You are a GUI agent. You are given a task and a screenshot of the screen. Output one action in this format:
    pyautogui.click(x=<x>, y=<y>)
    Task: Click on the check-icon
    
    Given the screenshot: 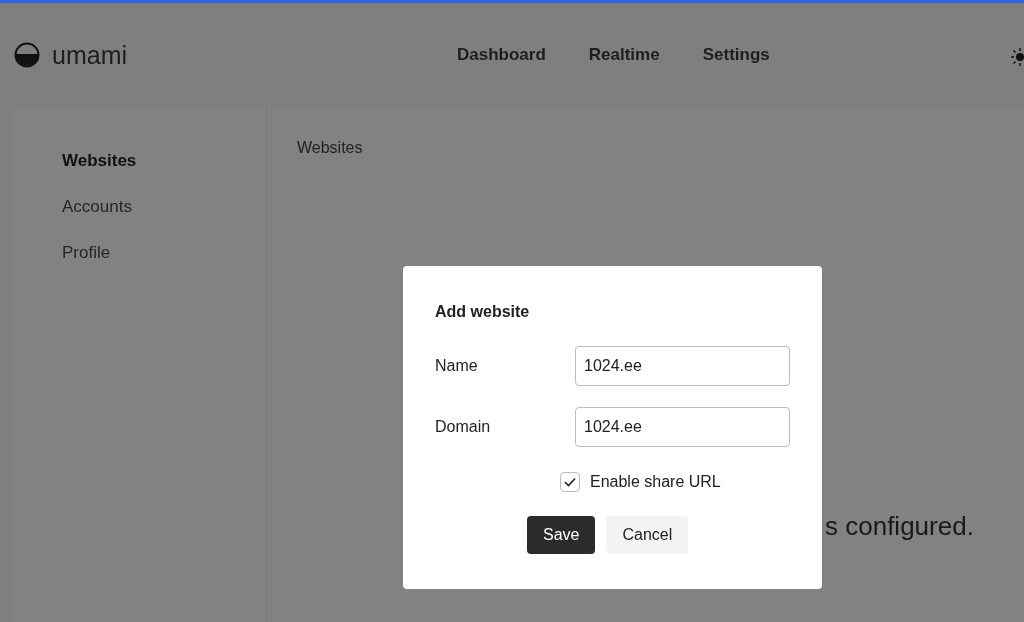 What is the action you would take?
    pyautogui.click(x=570, y=482)
    